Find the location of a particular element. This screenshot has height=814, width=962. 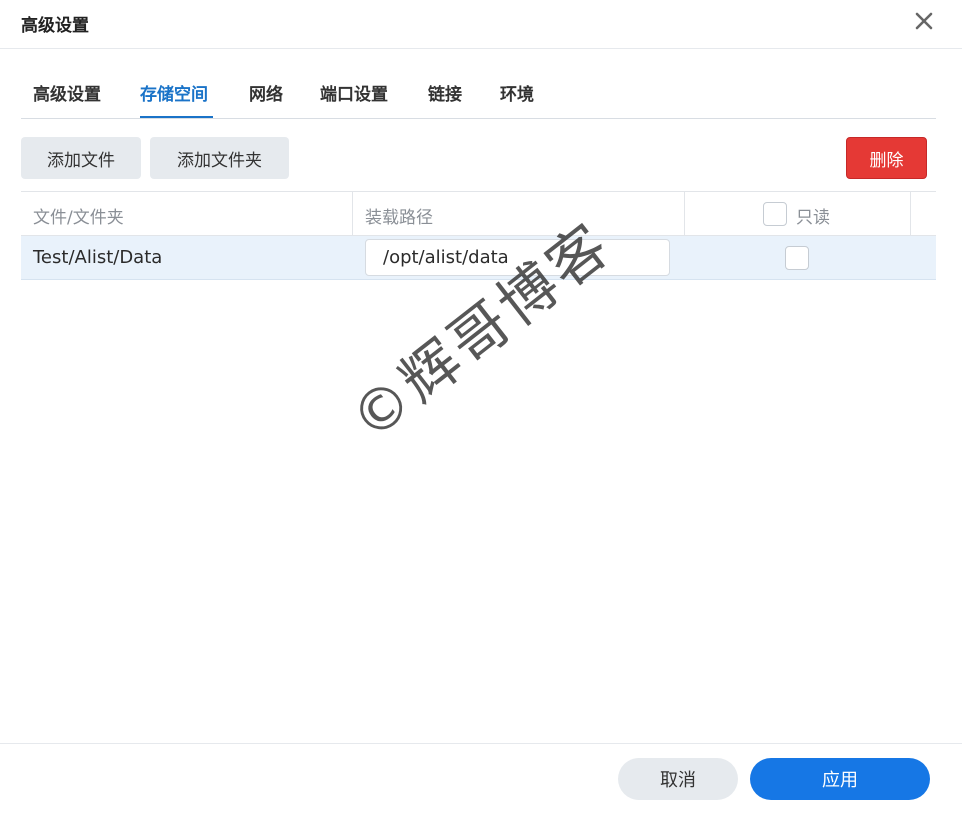

active-tab-indicator is located at coordinates (176, 117).